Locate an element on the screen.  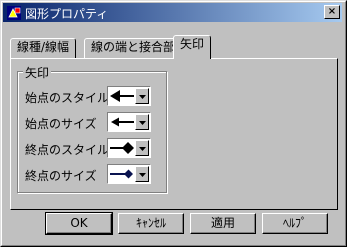
cancel-button: ｷｬﾝｾﾙ is located at coordinates (151, 223).